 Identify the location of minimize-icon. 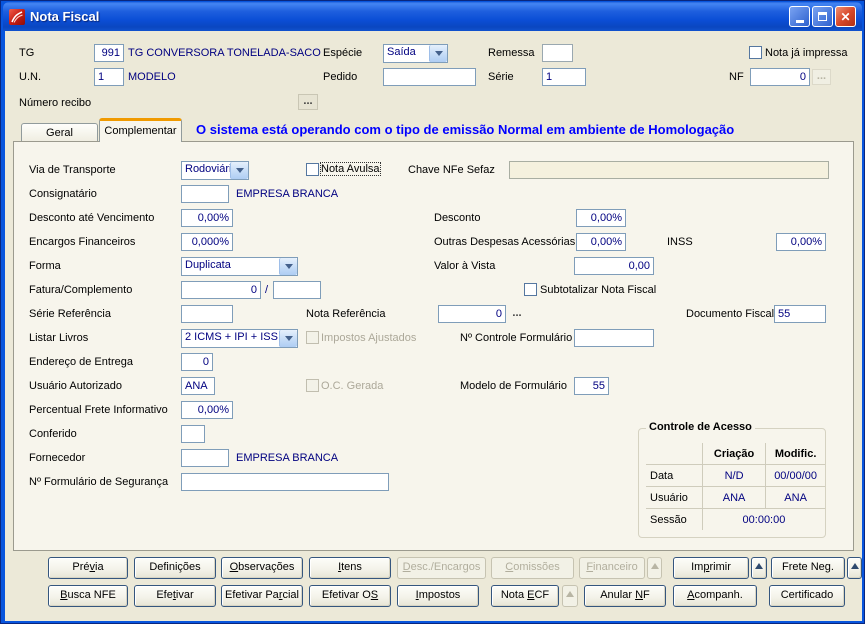
(799, 21).